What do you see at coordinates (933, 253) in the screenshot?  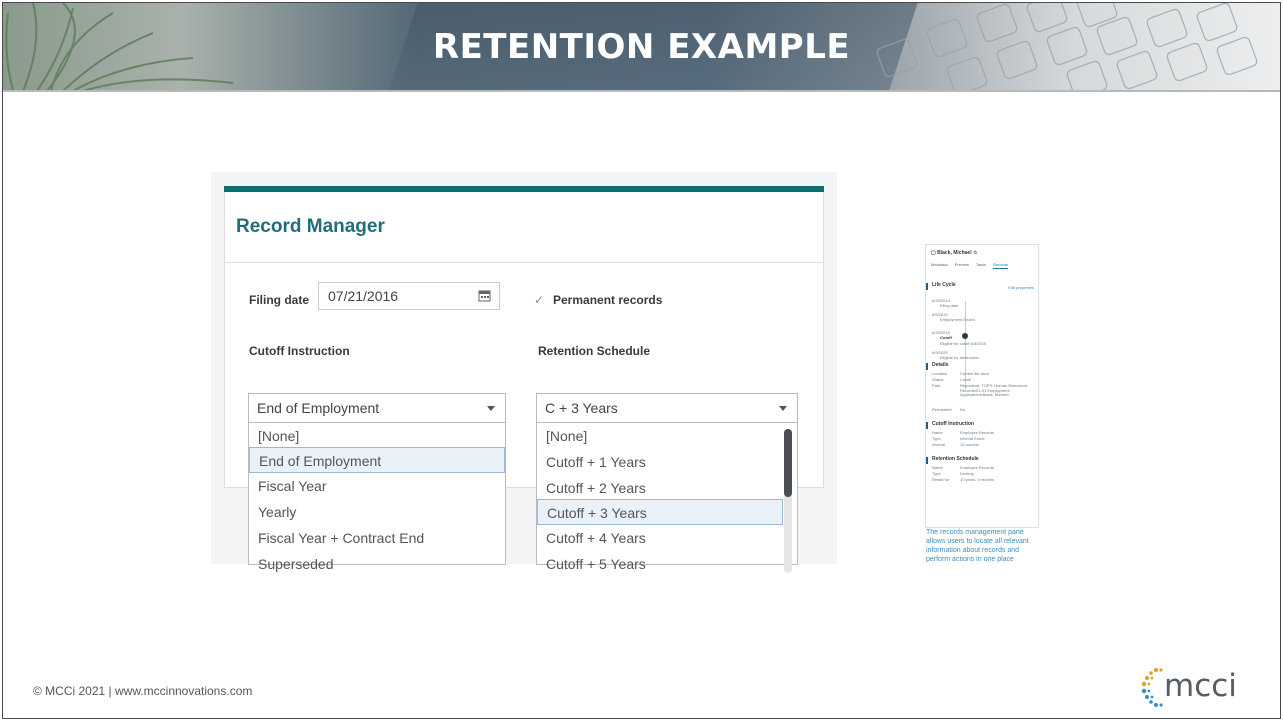 I see `file-icon: ▢` at bounding box center [933, 253].